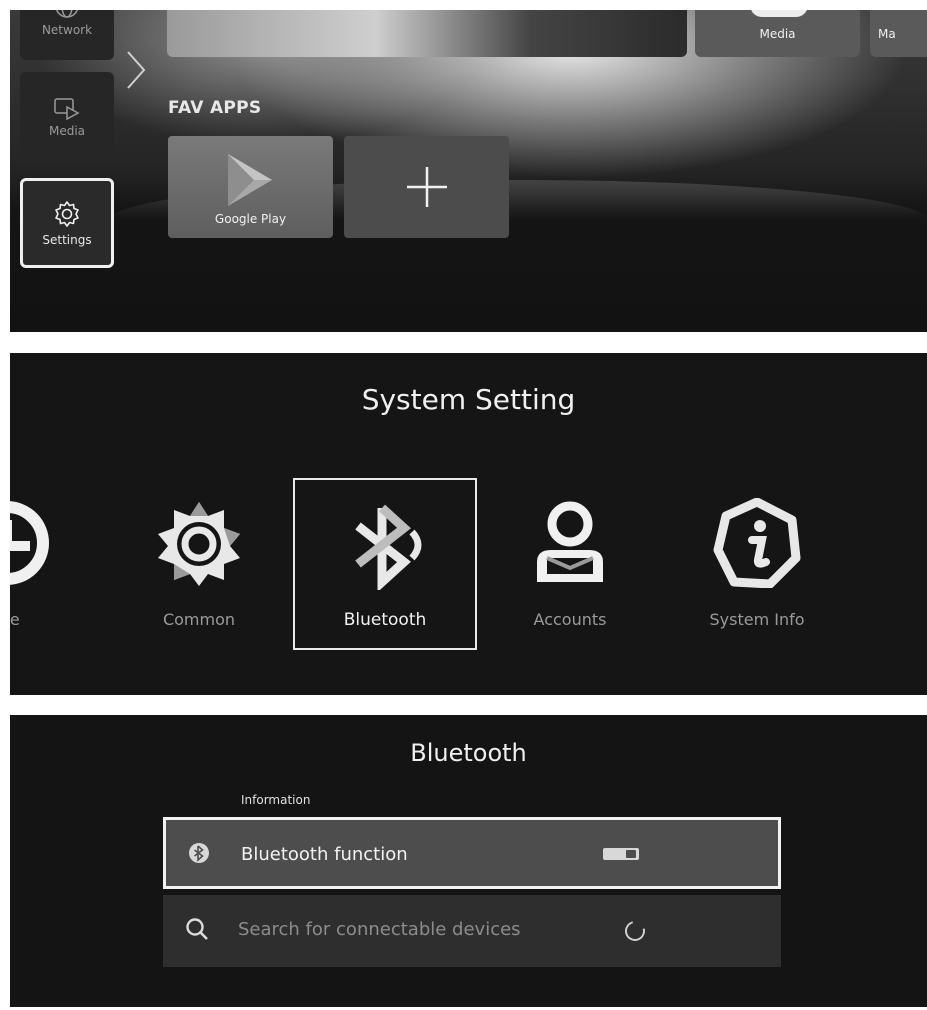 The width and height of the screenshot is (927, 1010). What do you see at coordinates (250, 180) in the screenshot?
I see `google-play-icon` at bounding box center [250, 180].